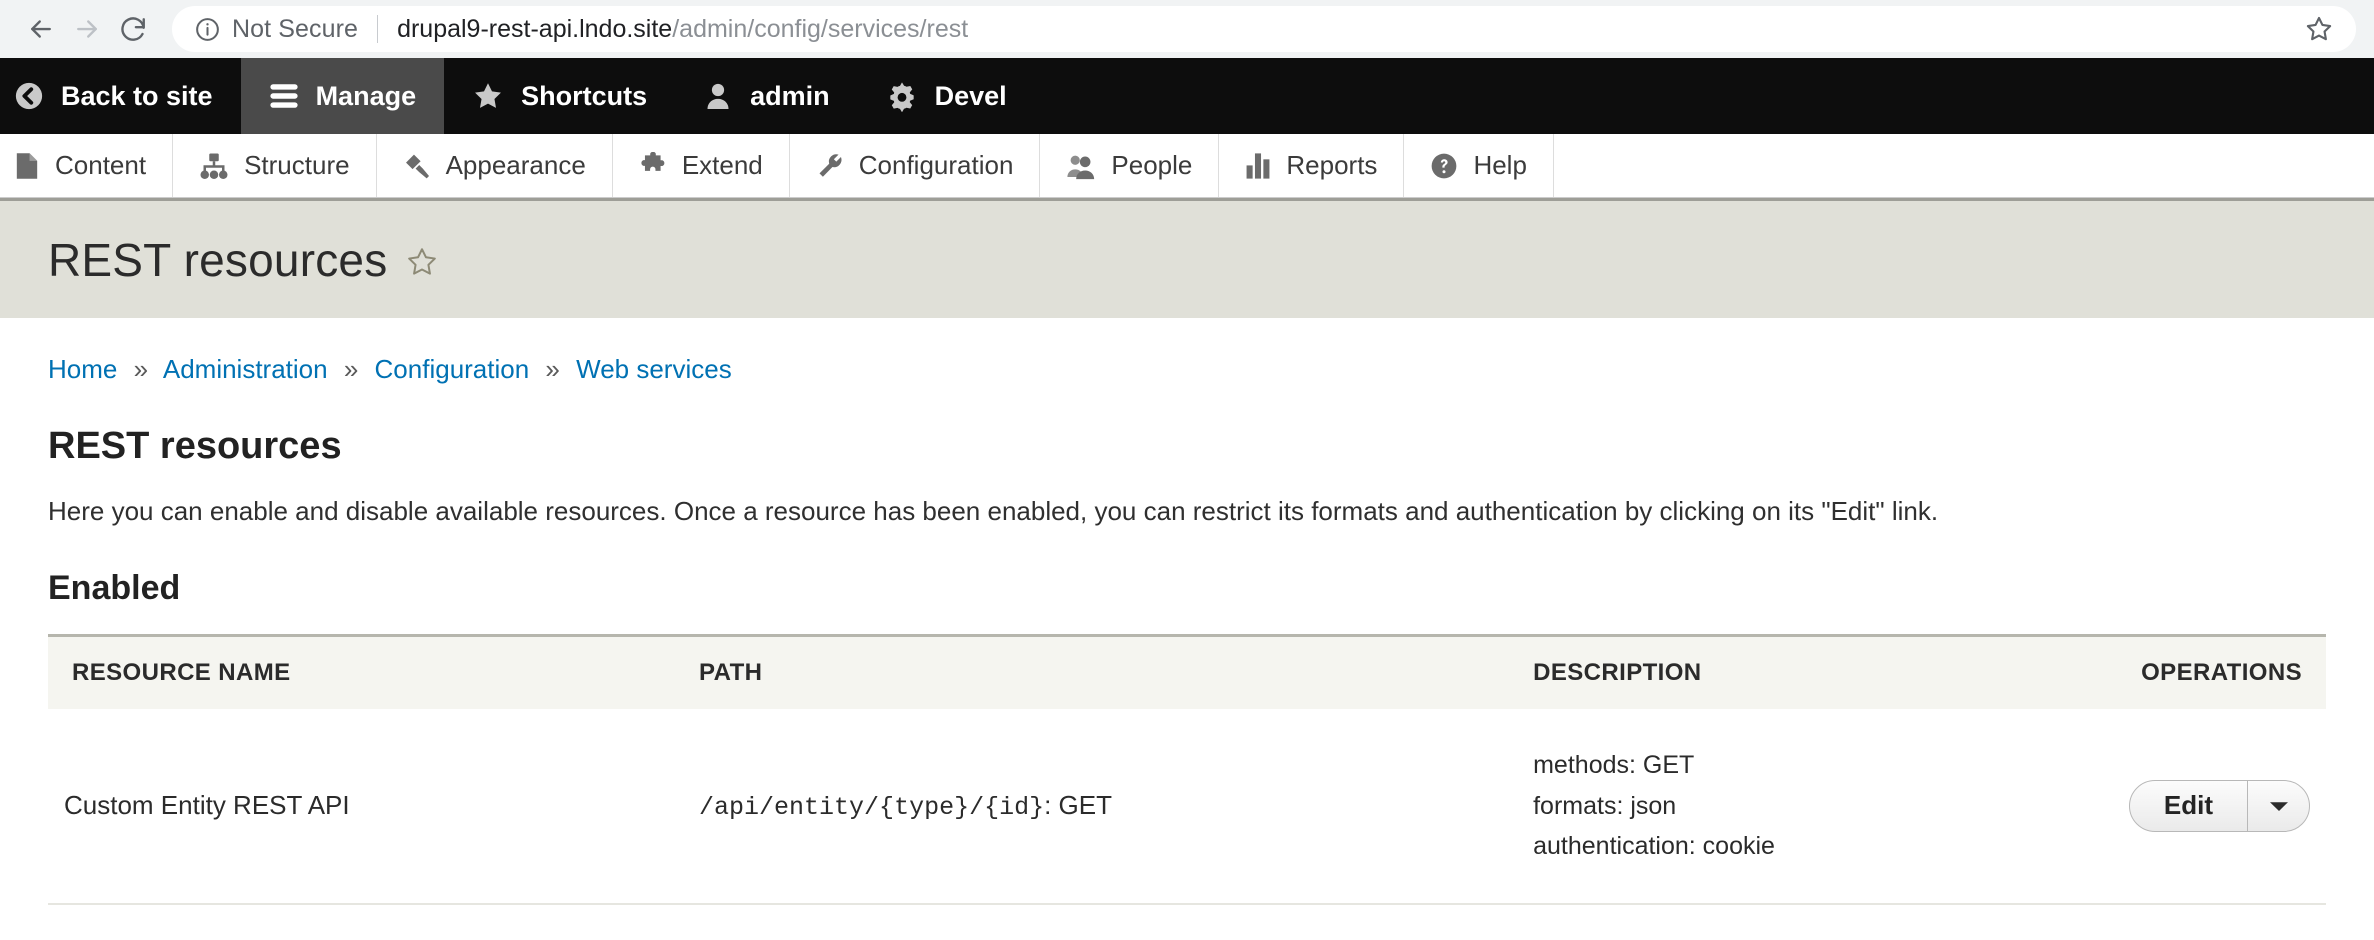 This screenshot has width=2374, height=940. Describe the element at coordinates (535, 28) in the screenshot. I see `url-host: drupal9-rest-api.lndo.site` at that location.